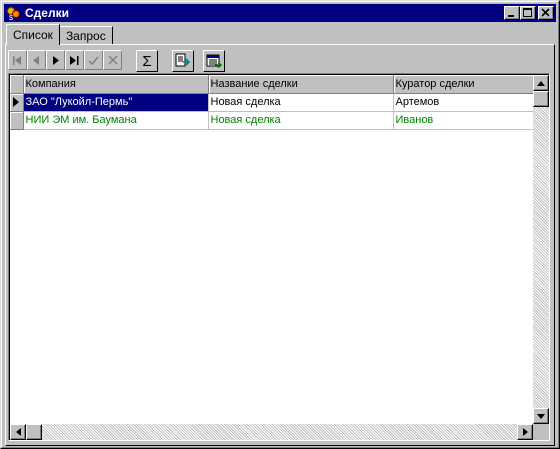 This screenshot has width=560, height=449. I want to click on sum-button: Σ, so click(147, 61).